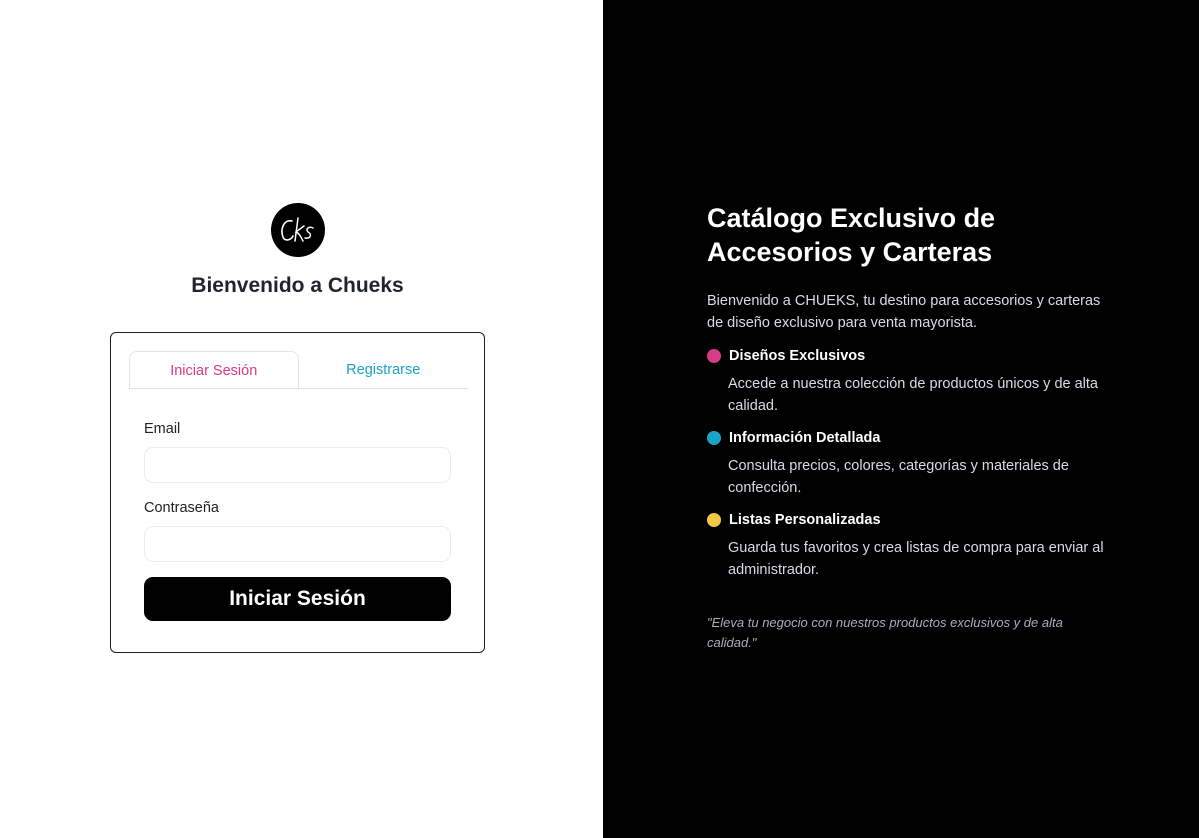  What do you see at coordinates (297, 544) in the screenshot?
I see `password-input` at bounding box center [297, 544].